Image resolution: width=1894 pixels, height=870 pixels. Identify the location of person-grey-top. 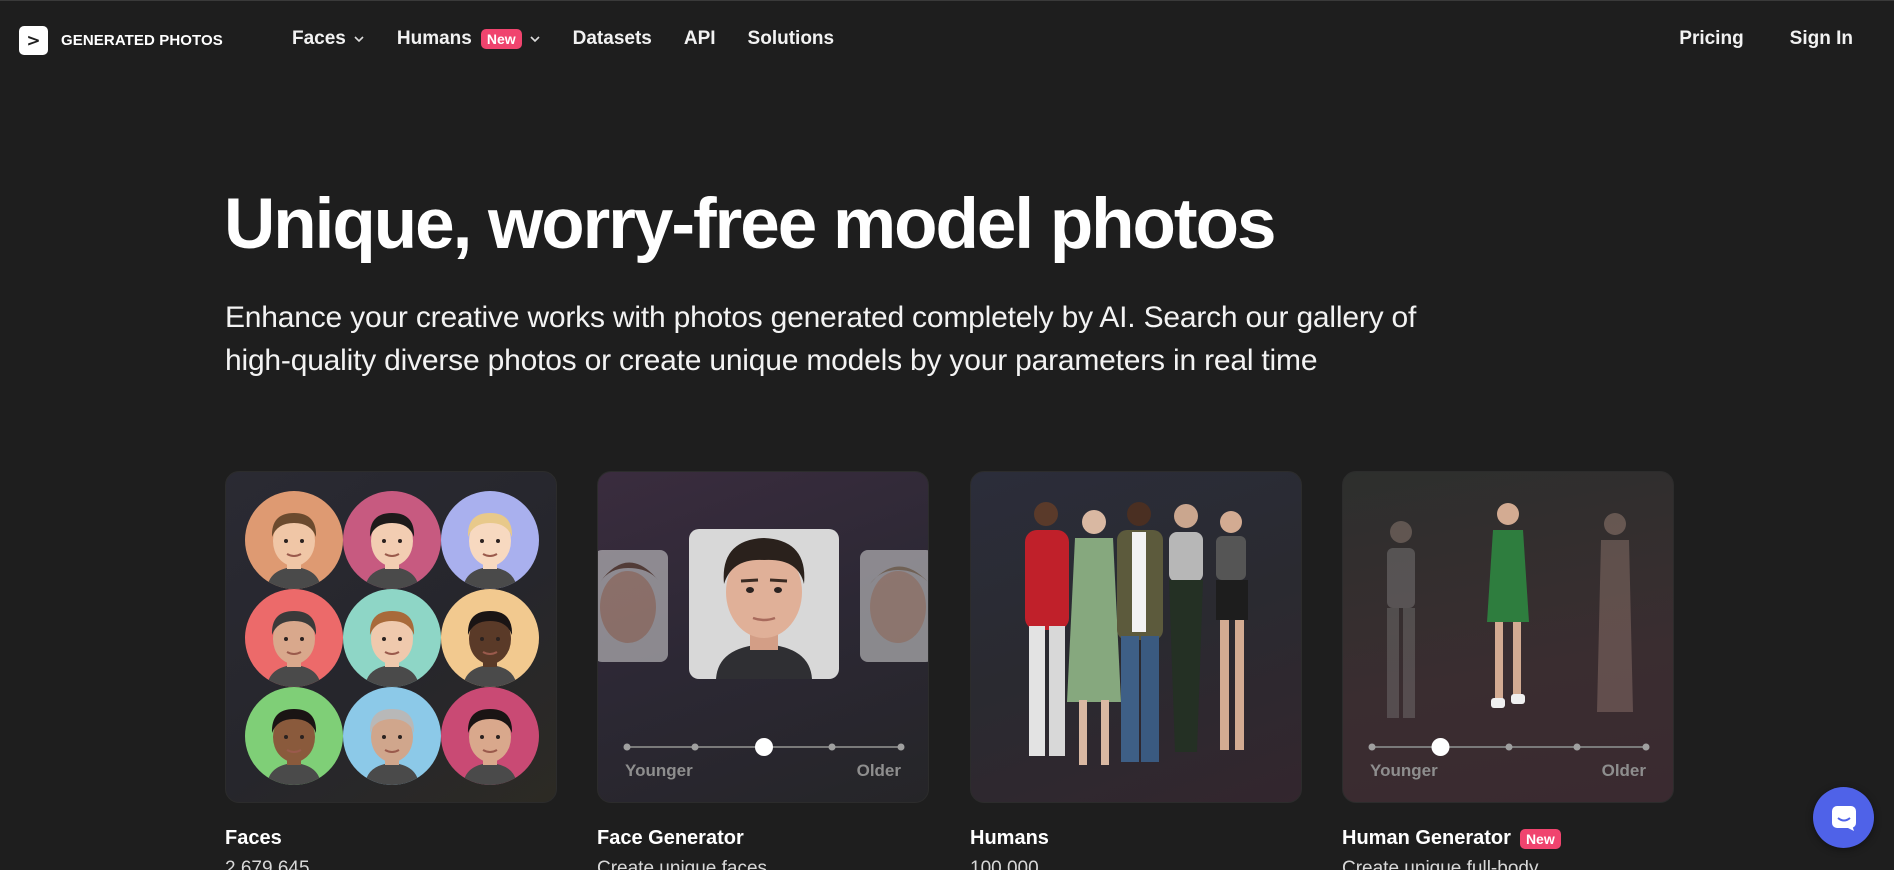
(1186, 628).